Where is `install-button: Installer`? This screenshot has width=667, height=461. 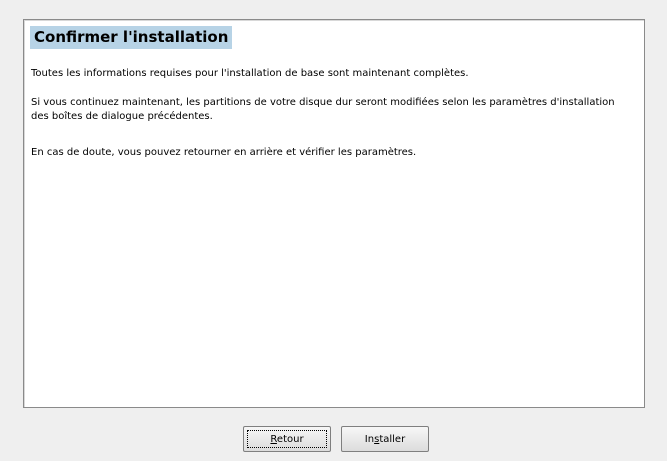 install-button: Installer is located at coordinates (385, 439).